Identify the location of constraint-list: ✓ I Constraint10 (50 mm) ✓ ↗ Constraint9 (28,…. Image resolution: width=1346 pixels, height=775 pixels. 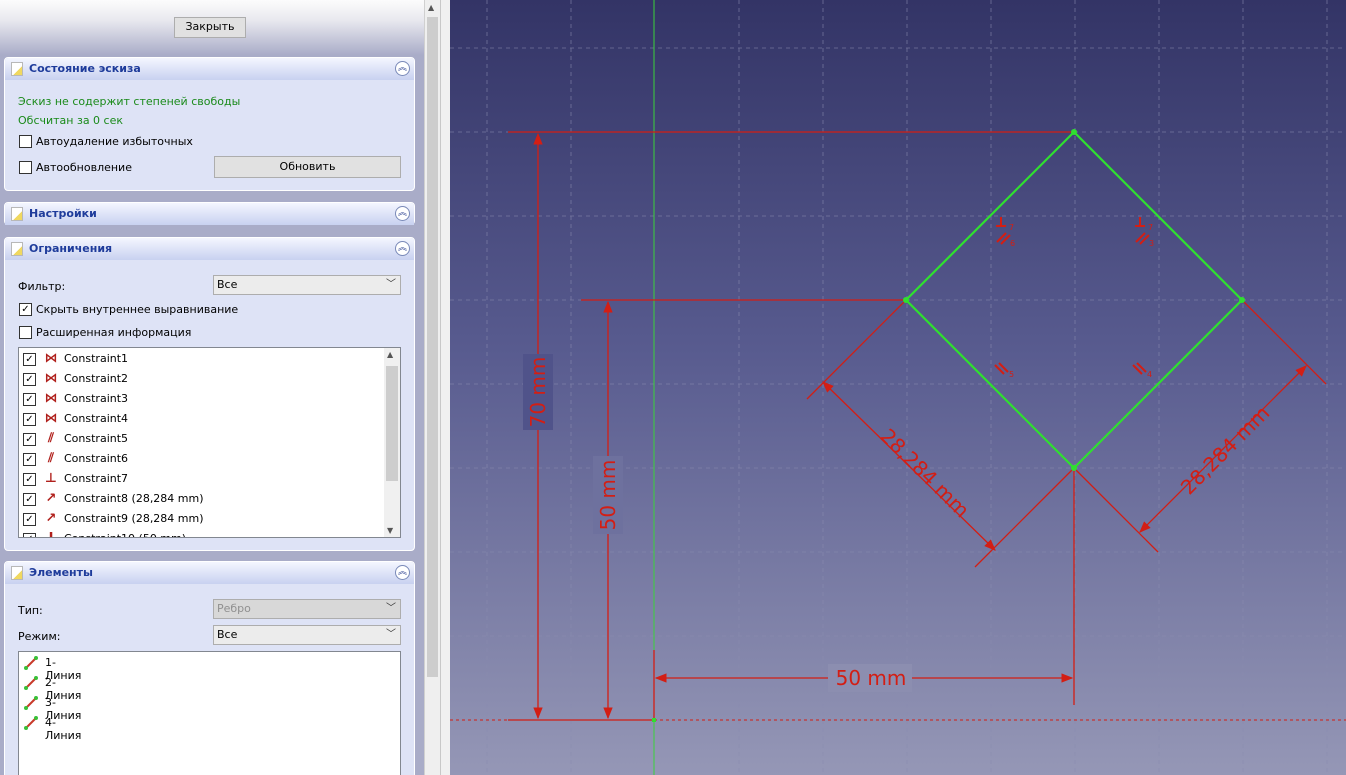
(209, 442).